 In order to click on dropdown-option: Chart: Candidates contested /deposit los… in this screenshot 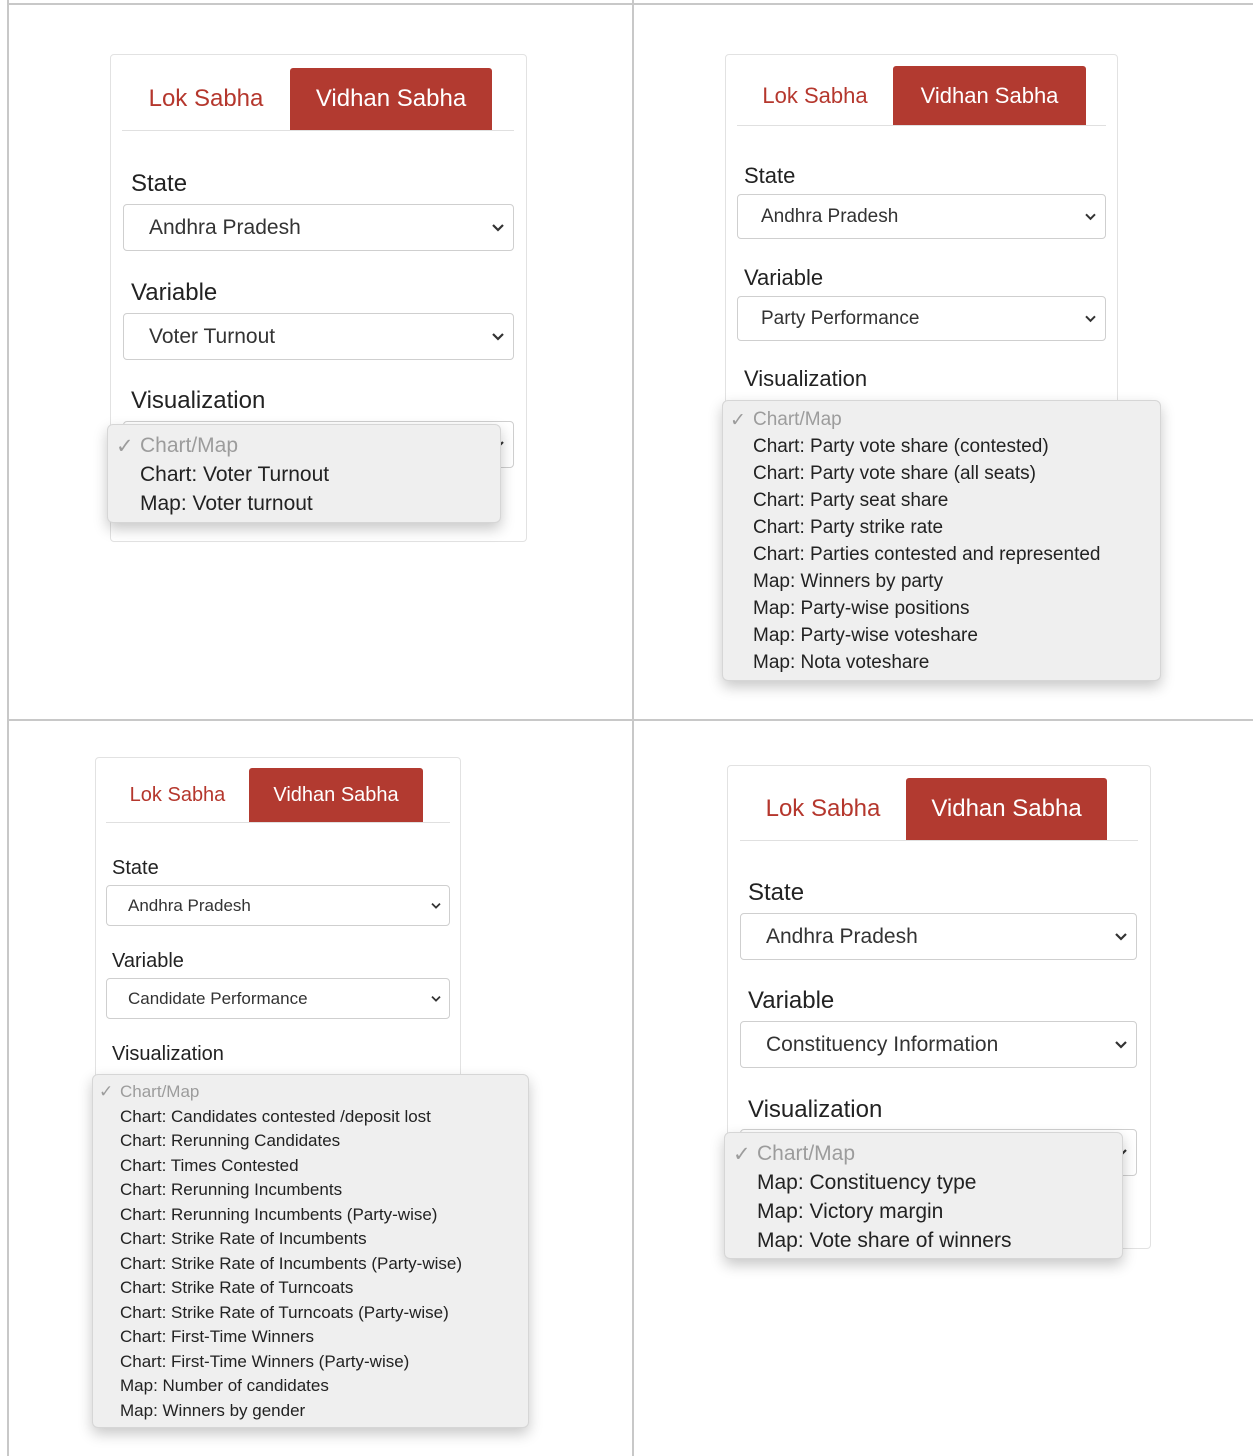, I will do `click(275, 1117)`.